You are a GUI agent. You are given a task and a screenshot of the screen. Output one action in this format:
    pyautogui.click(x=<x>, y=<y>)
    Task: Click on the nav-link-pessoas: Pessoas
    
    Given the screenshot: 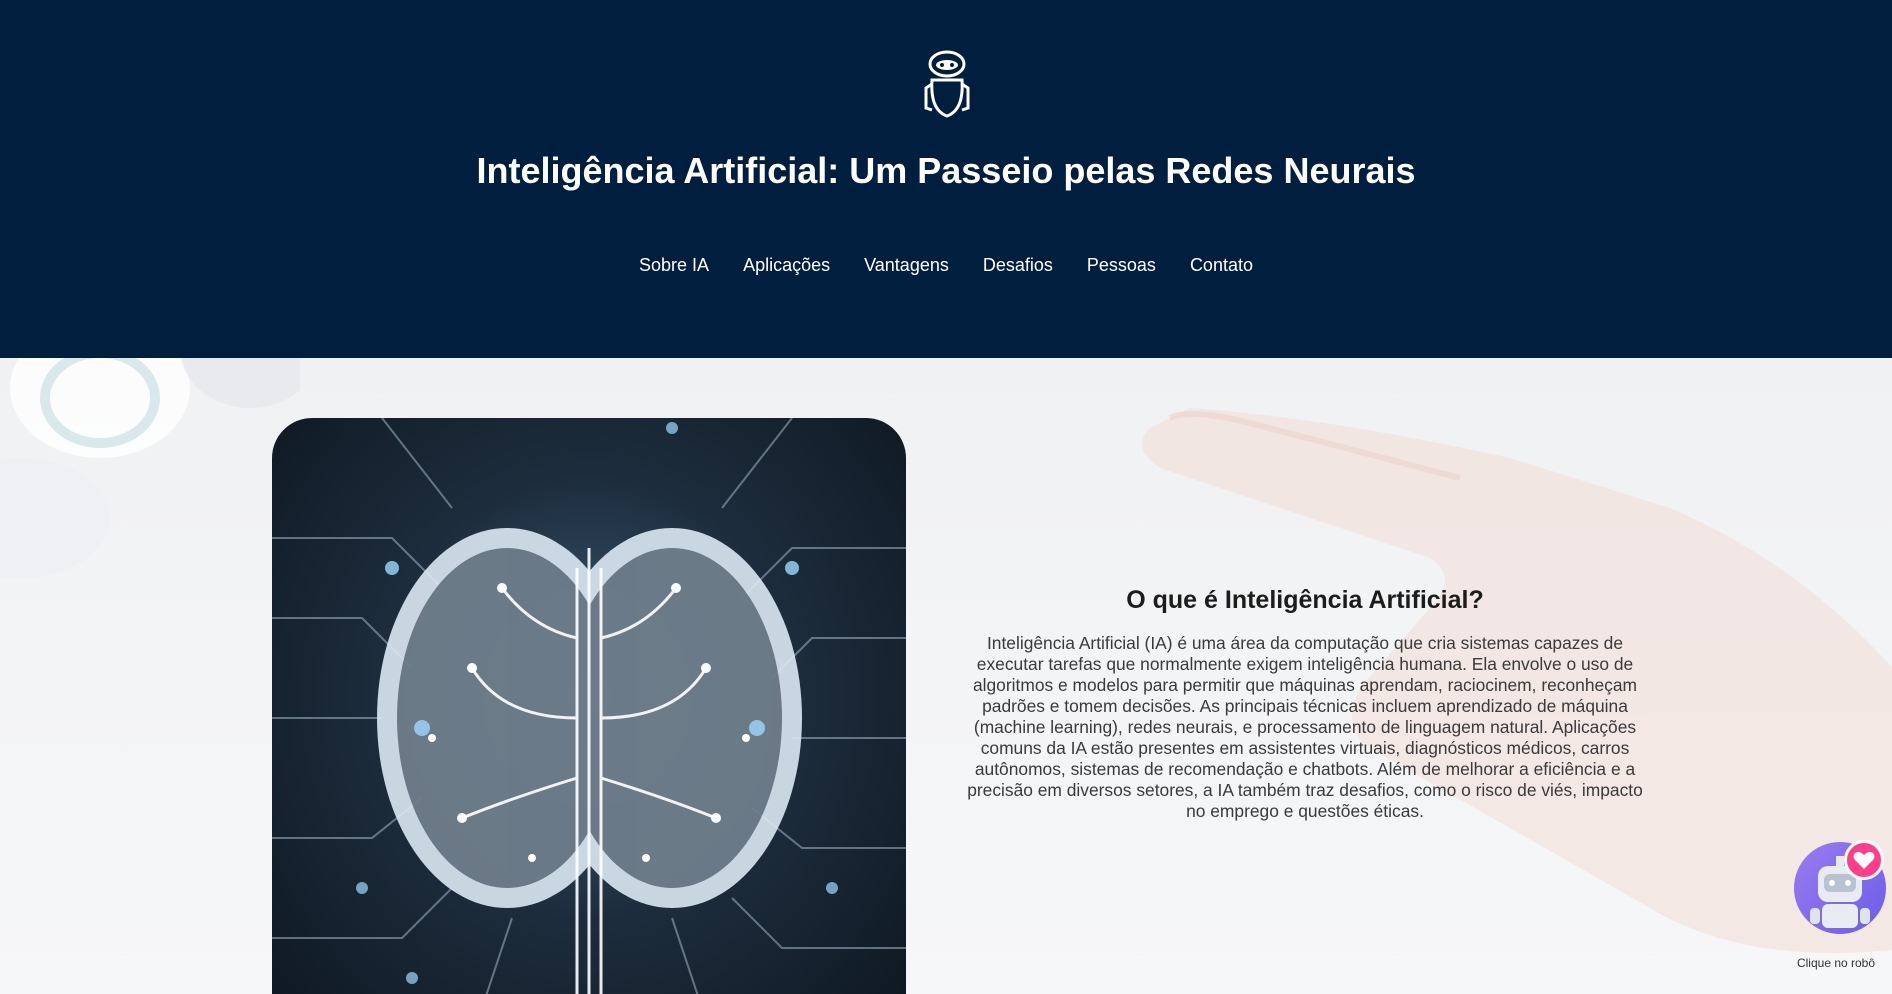 What is the action you would take?
    pyautogui.click(x=1121, y=265)
    